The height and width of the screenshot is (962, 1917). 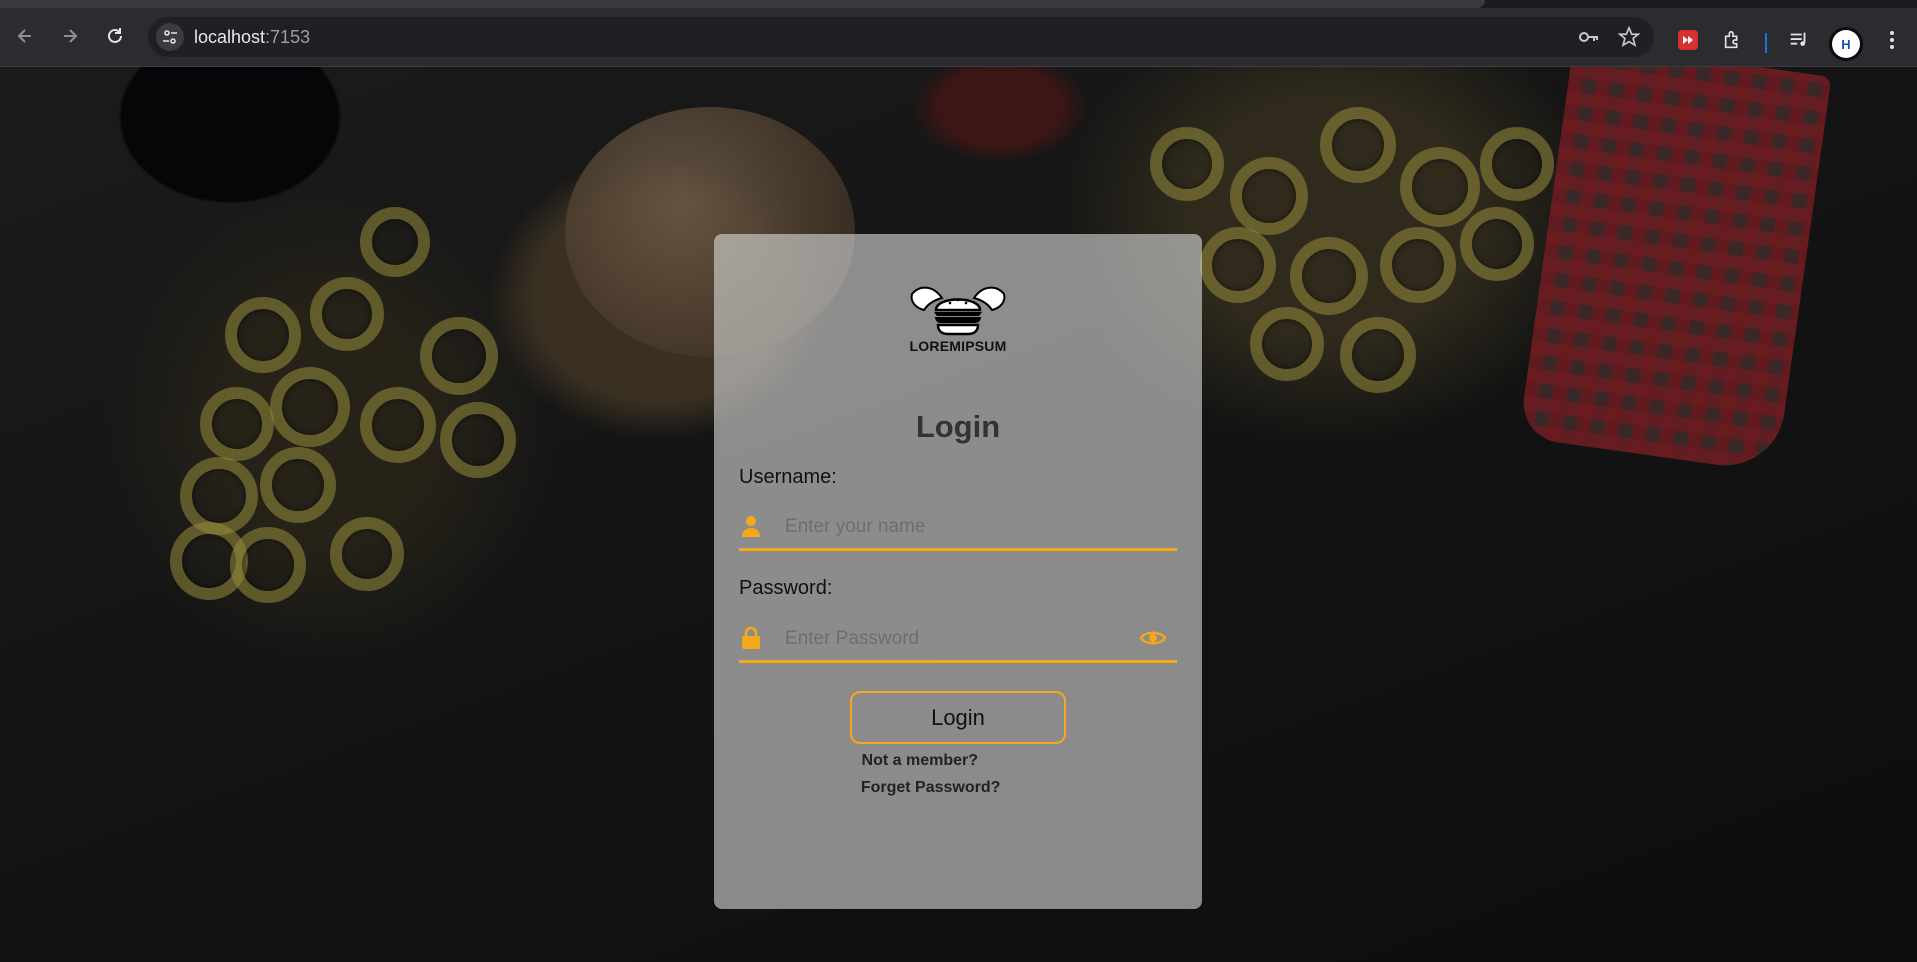 I want to click on extension-red-icon, so click(x=1688, y=40).